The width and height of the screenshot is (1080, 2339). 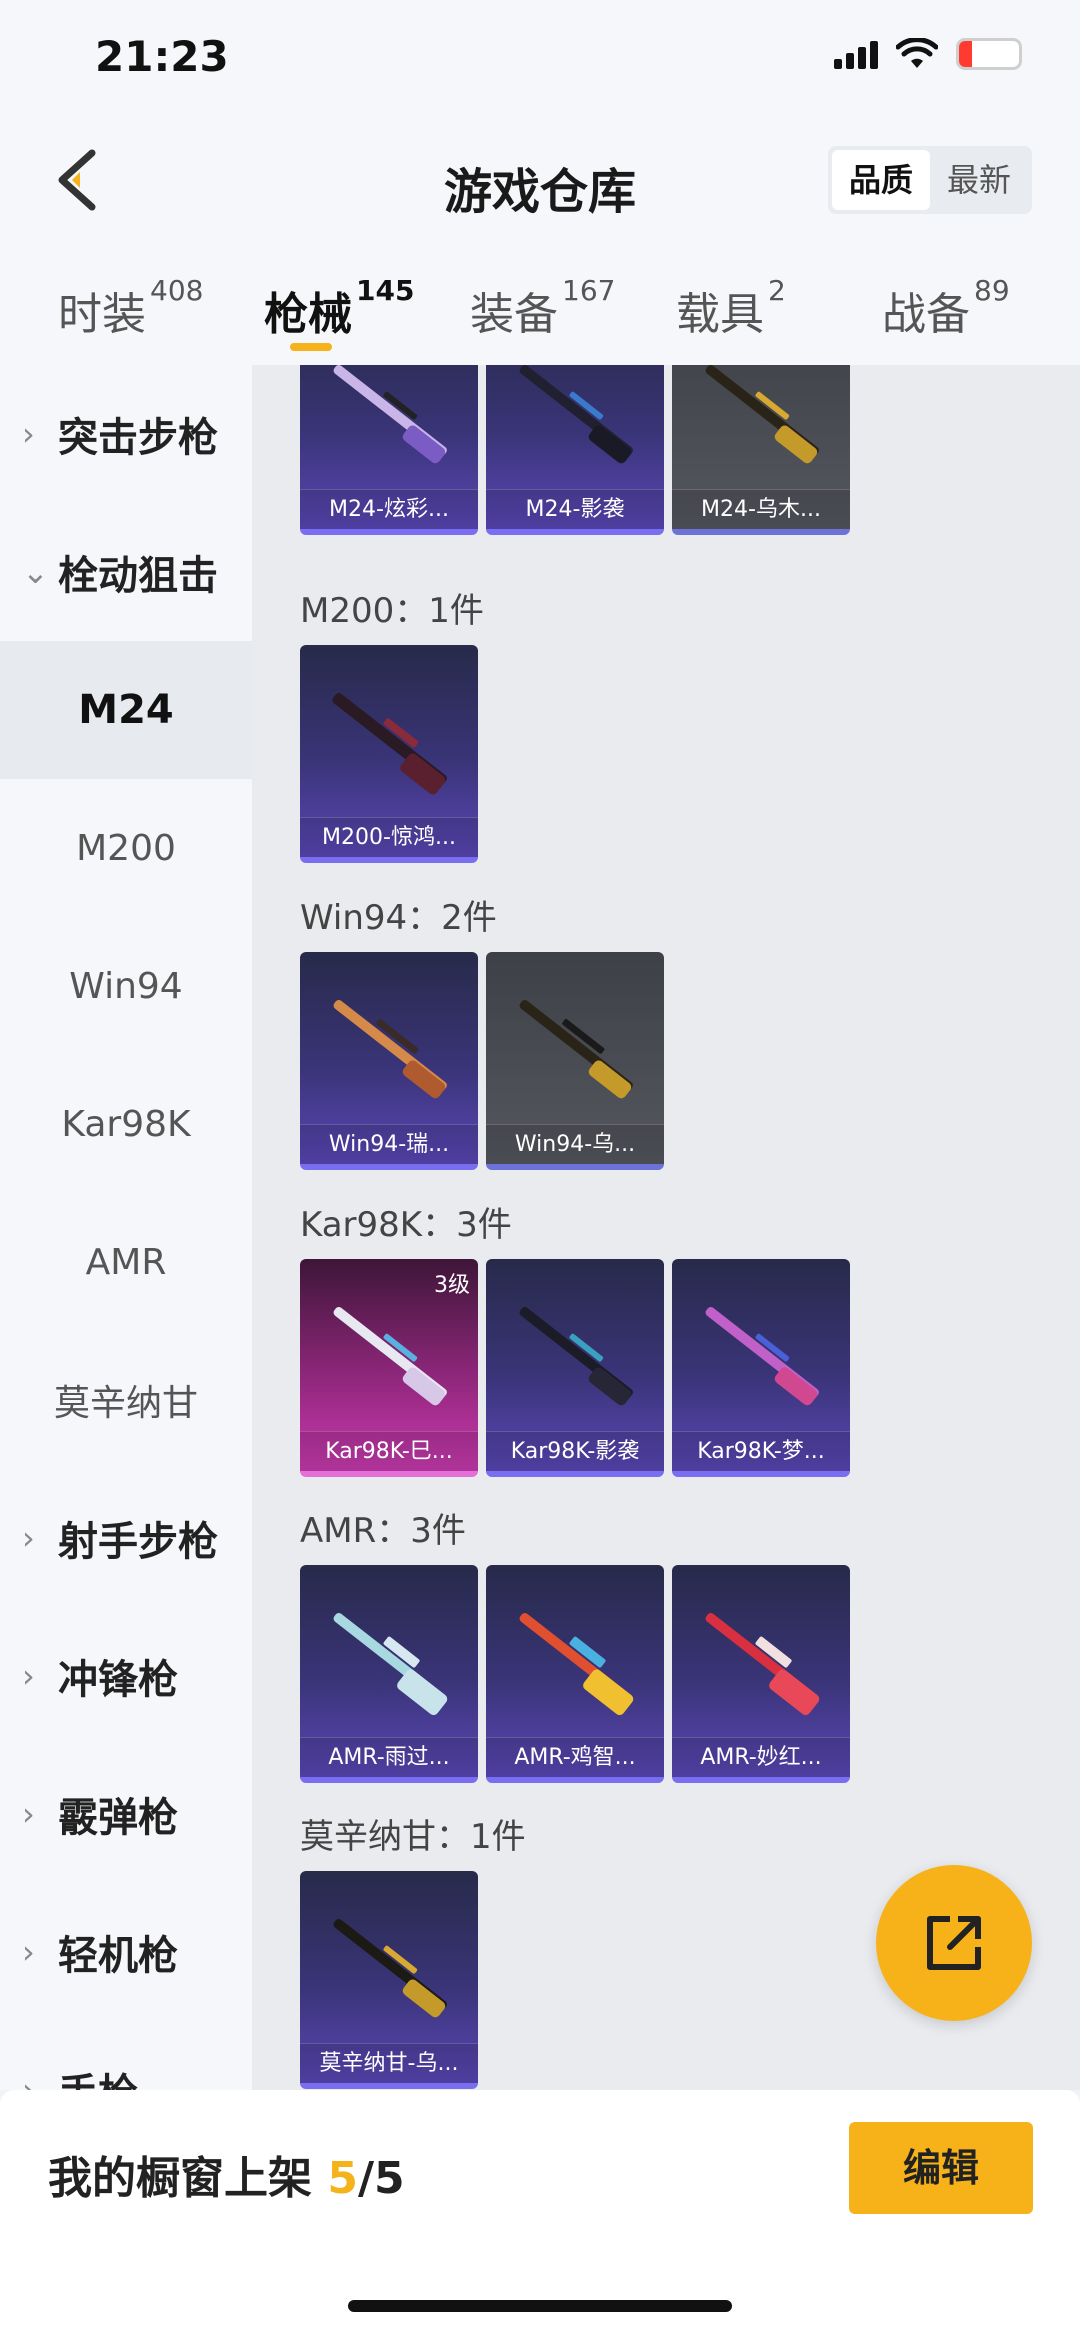 What do you see at coordinates (575, 450) in the screenshot?
I see `skin-card: M24-影袭` at bounding box center [575, 450].